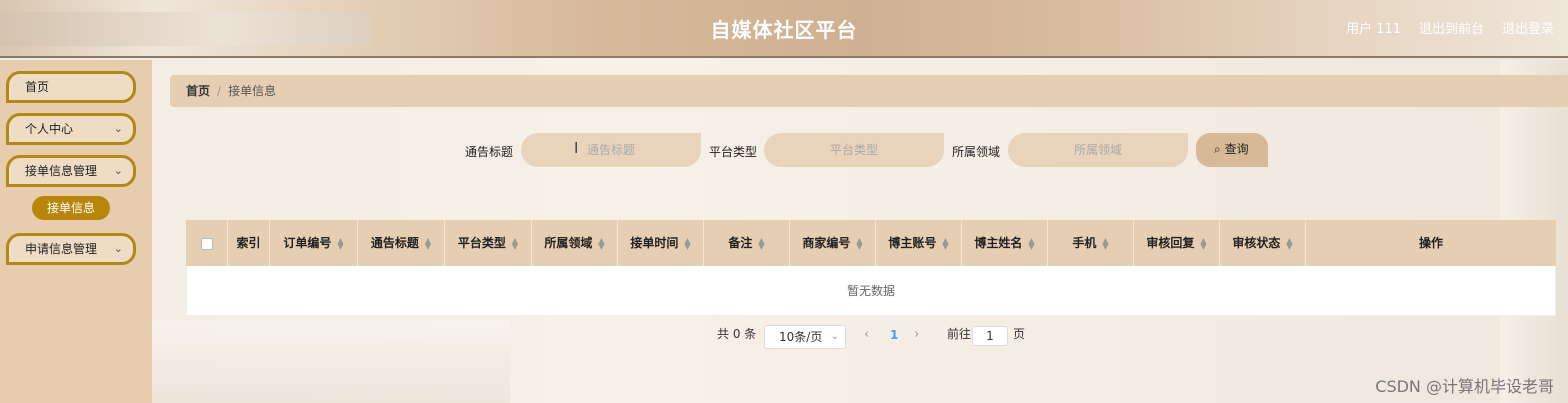  I want to click on app-title: 自媒体社区平台, so click(784, 30).